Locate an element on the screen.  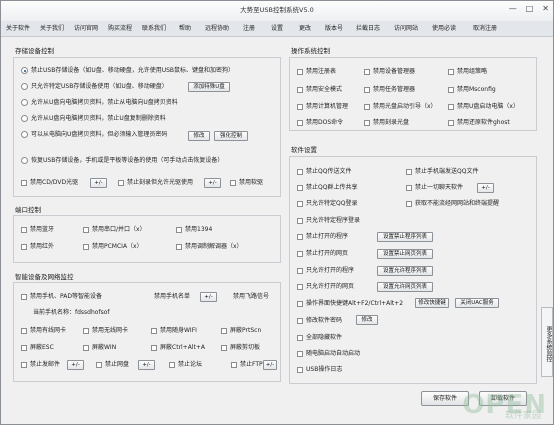
allow-web-checkbox: 只允许打开的网页 is located at coordinates (325, 287).